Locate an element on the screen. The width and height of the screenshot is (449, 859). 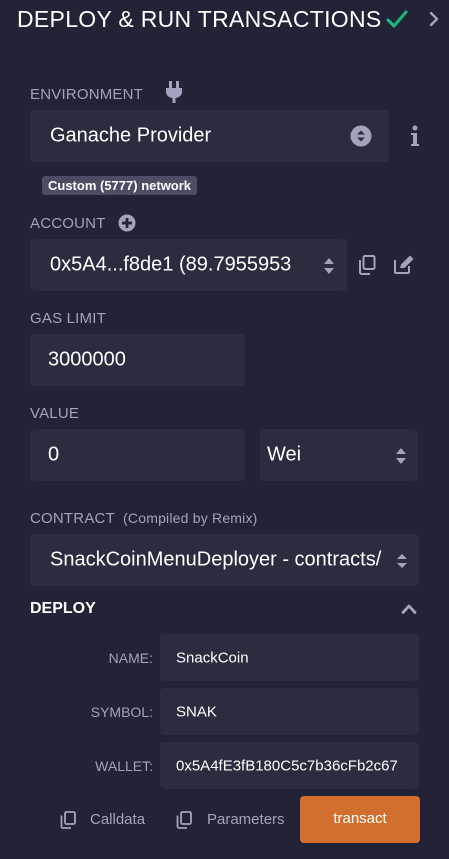
environment-value: Ganache Provider is located at coordinates (131, 135).